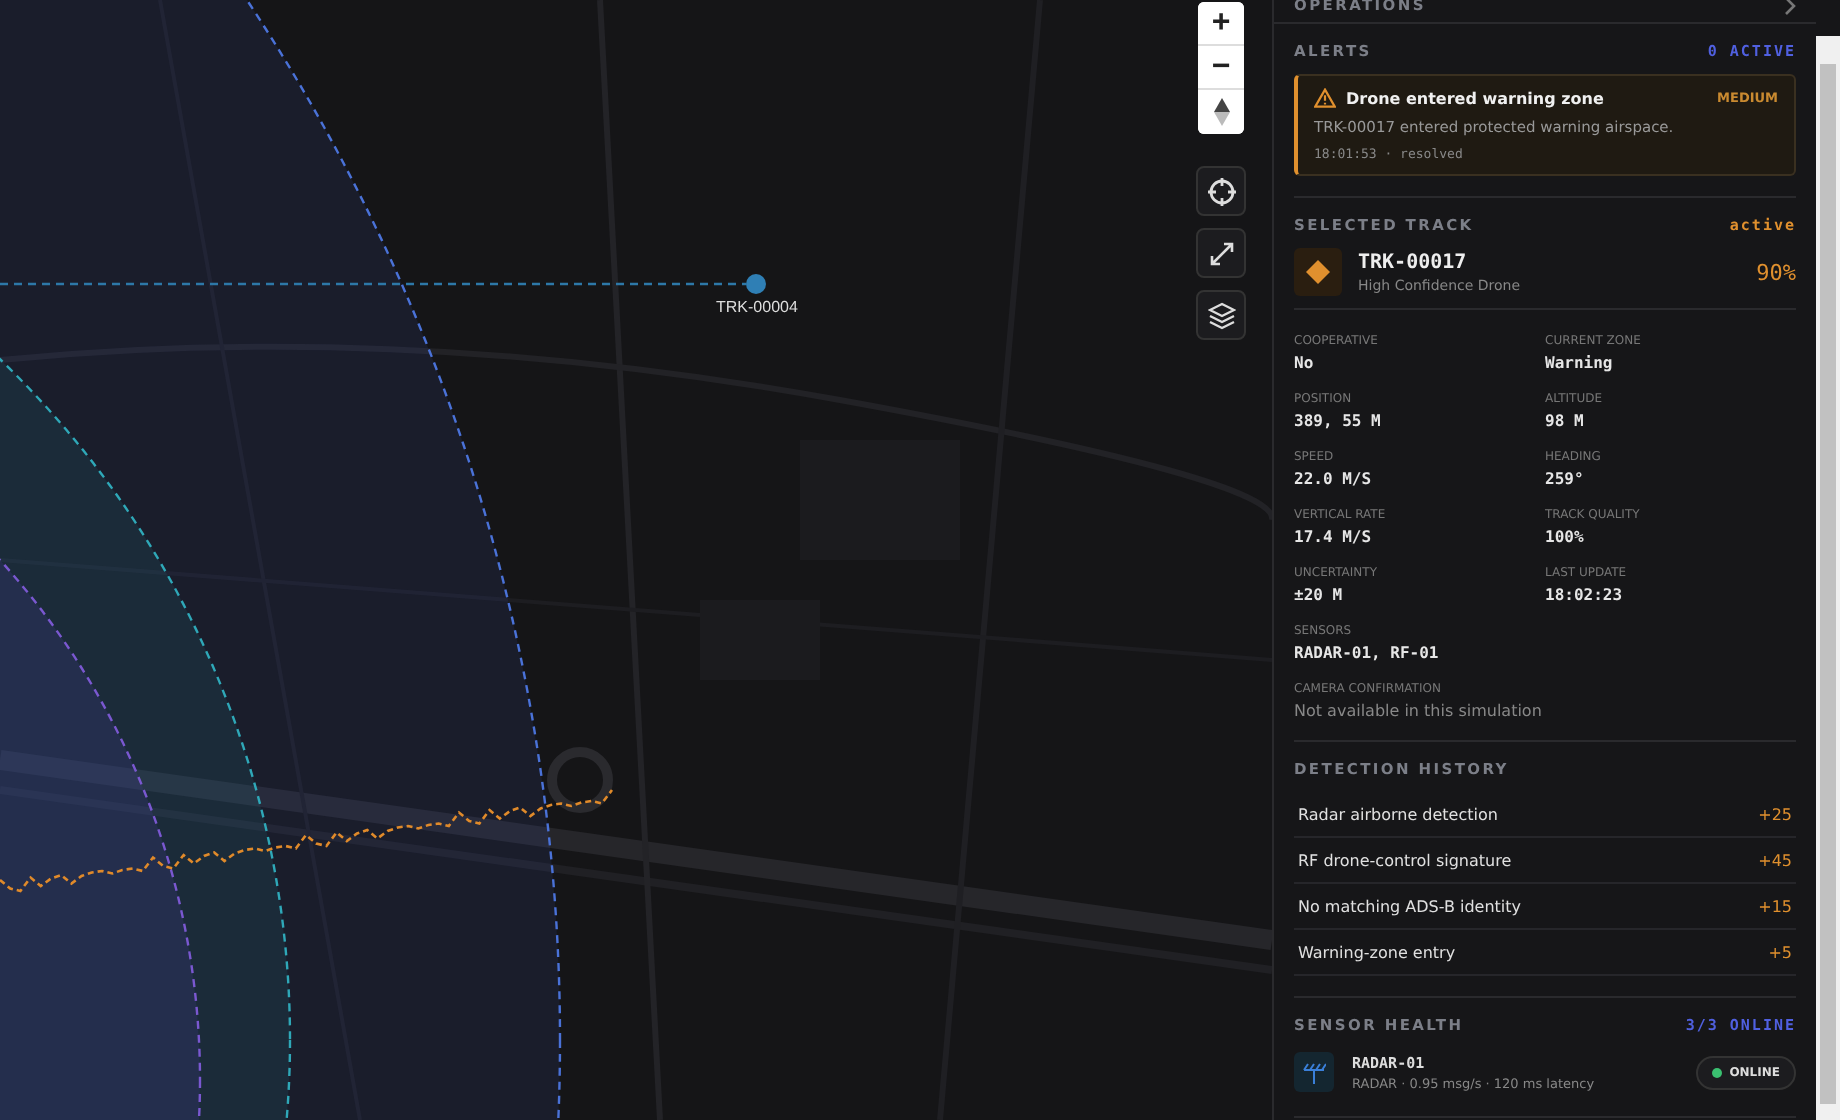  I want to click on layers-icon, so click(1221, 315).